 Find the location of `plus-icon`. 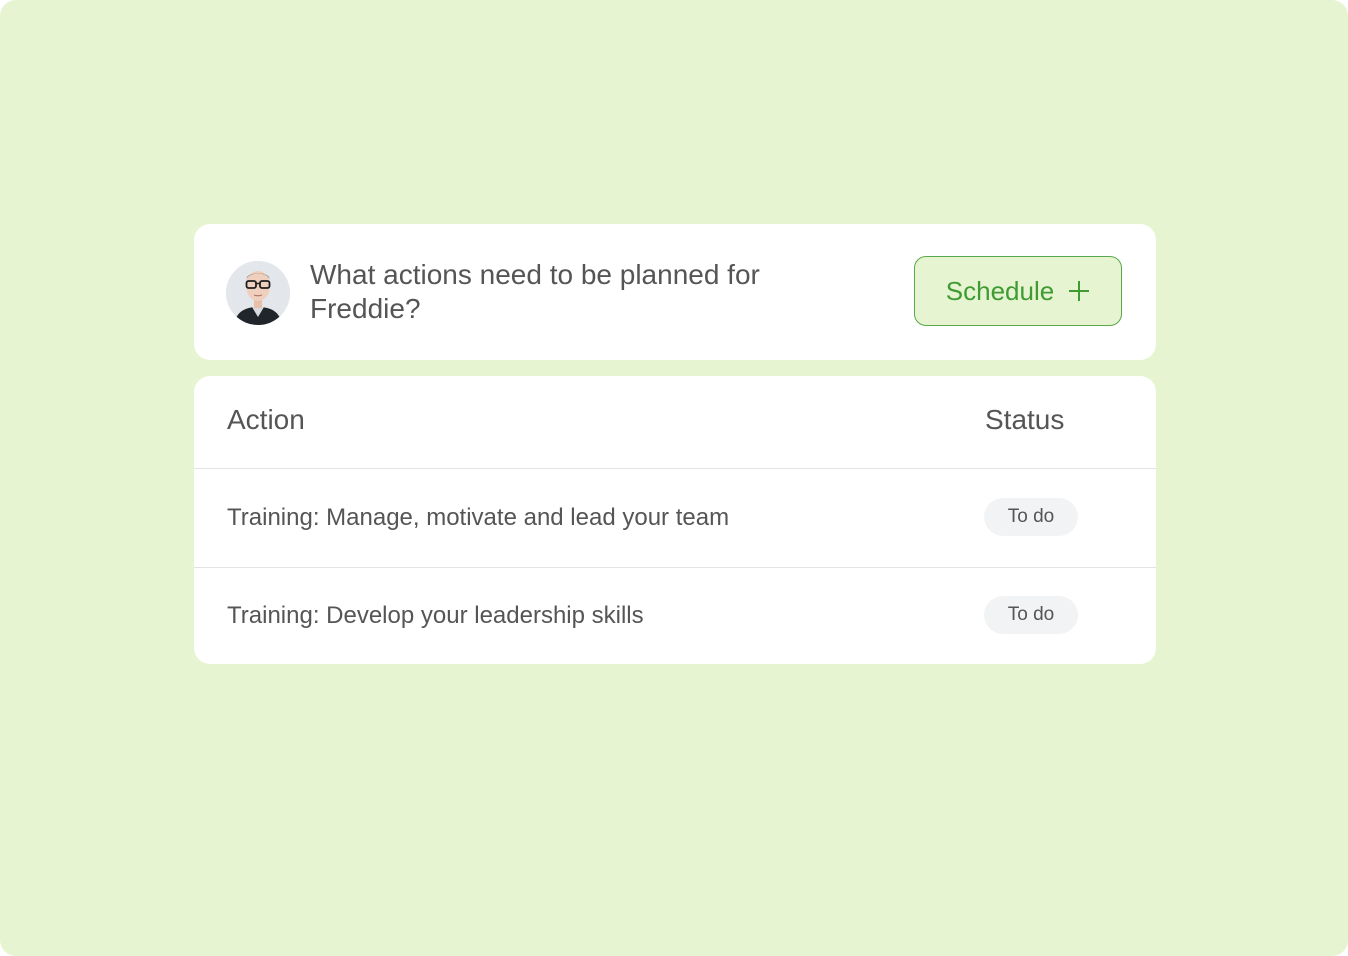

plus-icon is located at coordinates (1079, 291).